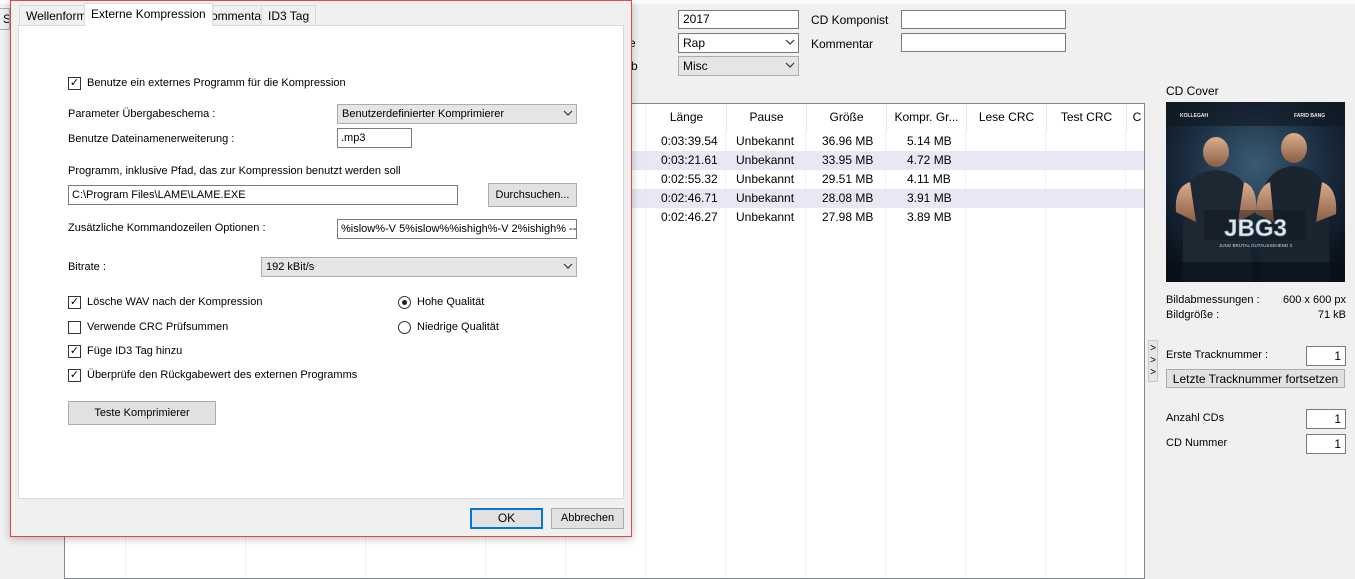 The image size is (1355, 579). What do you see at coordinates (767, 117) in the screenshot?
I see `column-header-pause: Pause` at bounding box center [767, 117].